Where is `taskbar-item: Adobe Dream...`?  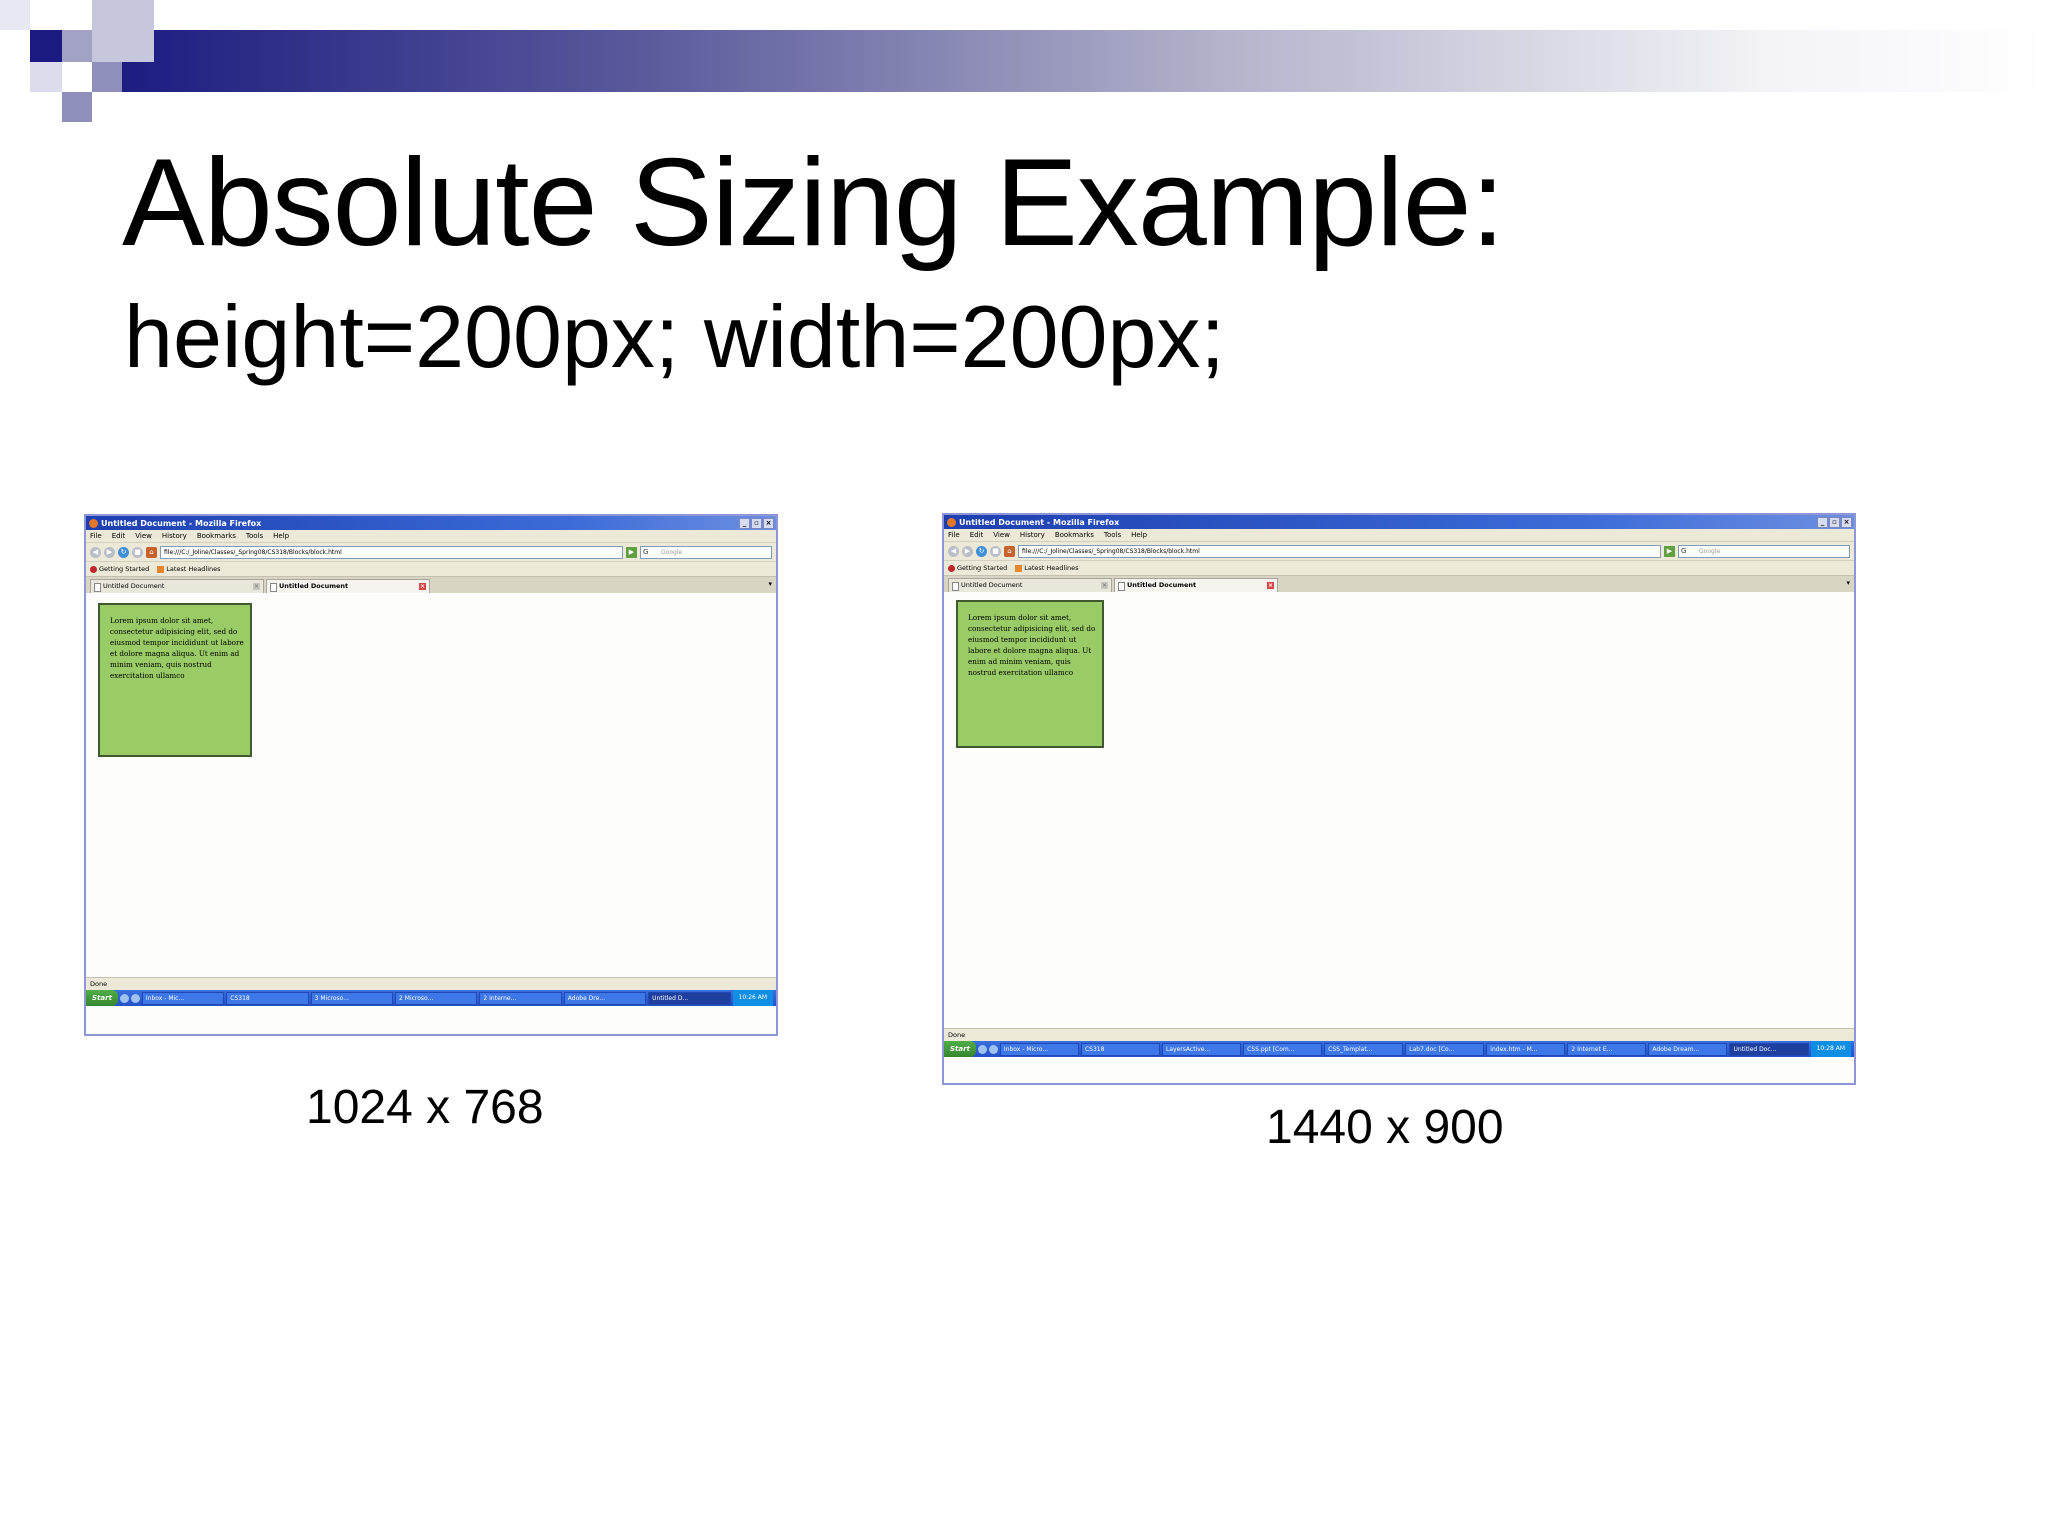 taskbar-item: Adobe Dream... is located at coordinates (1688, 1049).